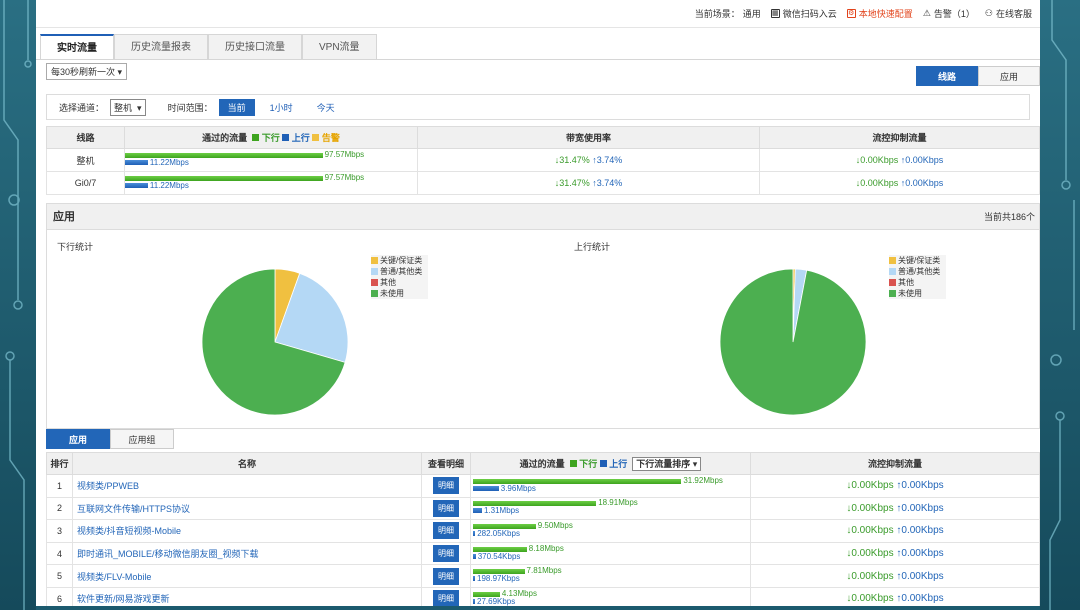 The image size is (1080, 610). I want to click on filter-bar: 选择通道： 整机 ▾ 时间范围： 当前 1小时 今天, so click(538, 107).